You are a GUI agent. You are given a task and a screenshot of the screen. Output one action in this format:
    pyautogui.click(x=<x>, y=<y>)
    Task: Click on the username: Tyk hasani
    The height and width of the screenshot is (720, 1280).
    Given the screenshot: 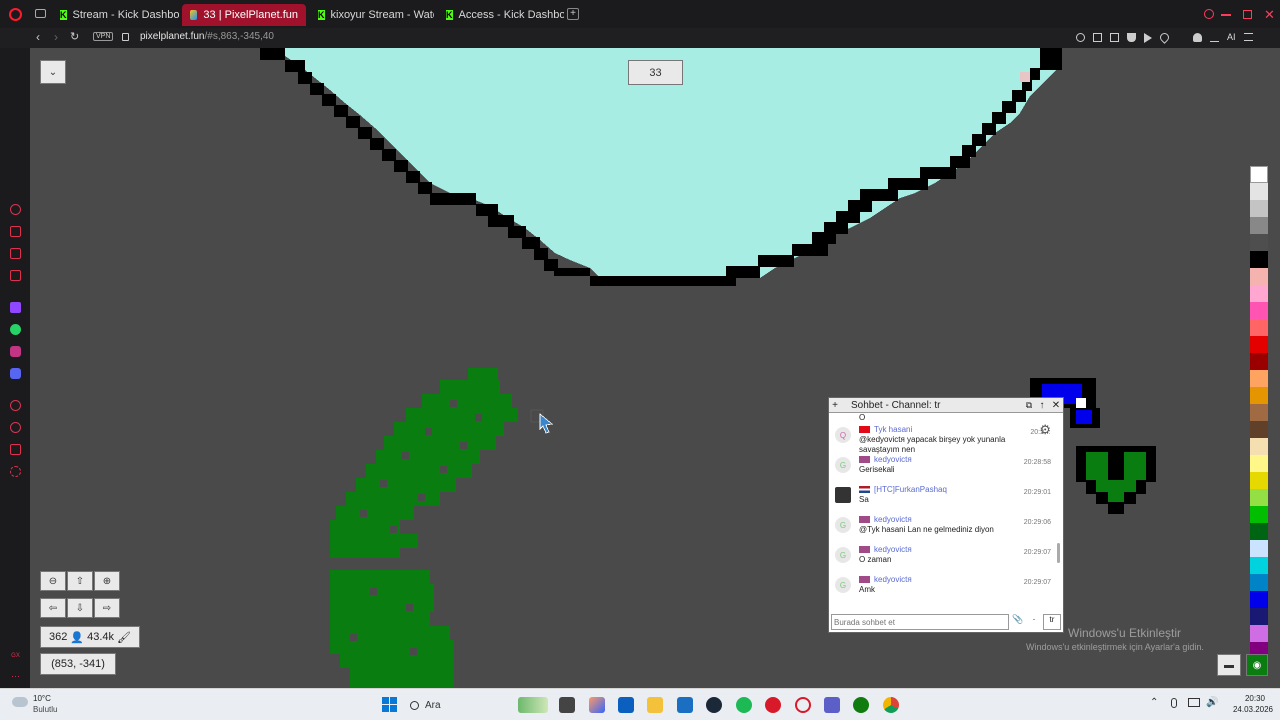 What is the action you would take?
    pyautogui.click(x=893, y=429)
    